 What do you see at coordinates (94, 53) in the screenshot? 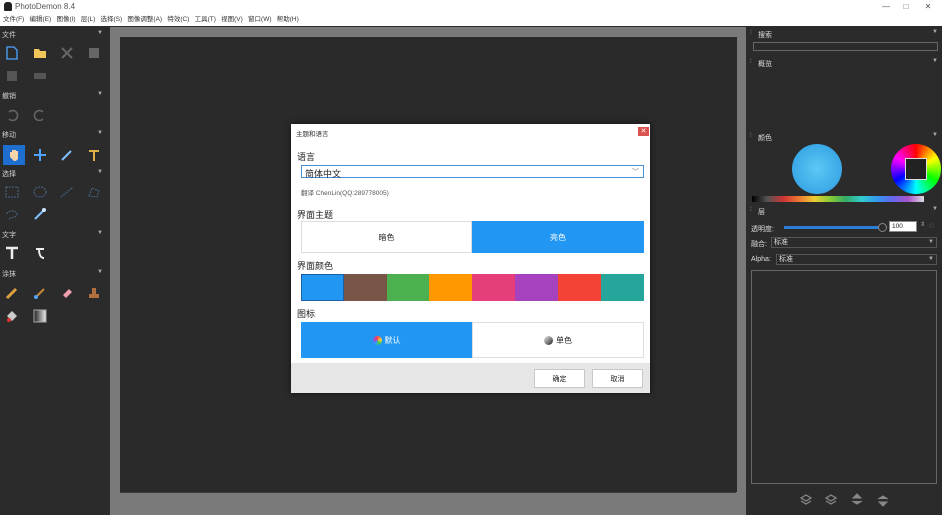
I see `save-icon` at bounding box center [94, 53].